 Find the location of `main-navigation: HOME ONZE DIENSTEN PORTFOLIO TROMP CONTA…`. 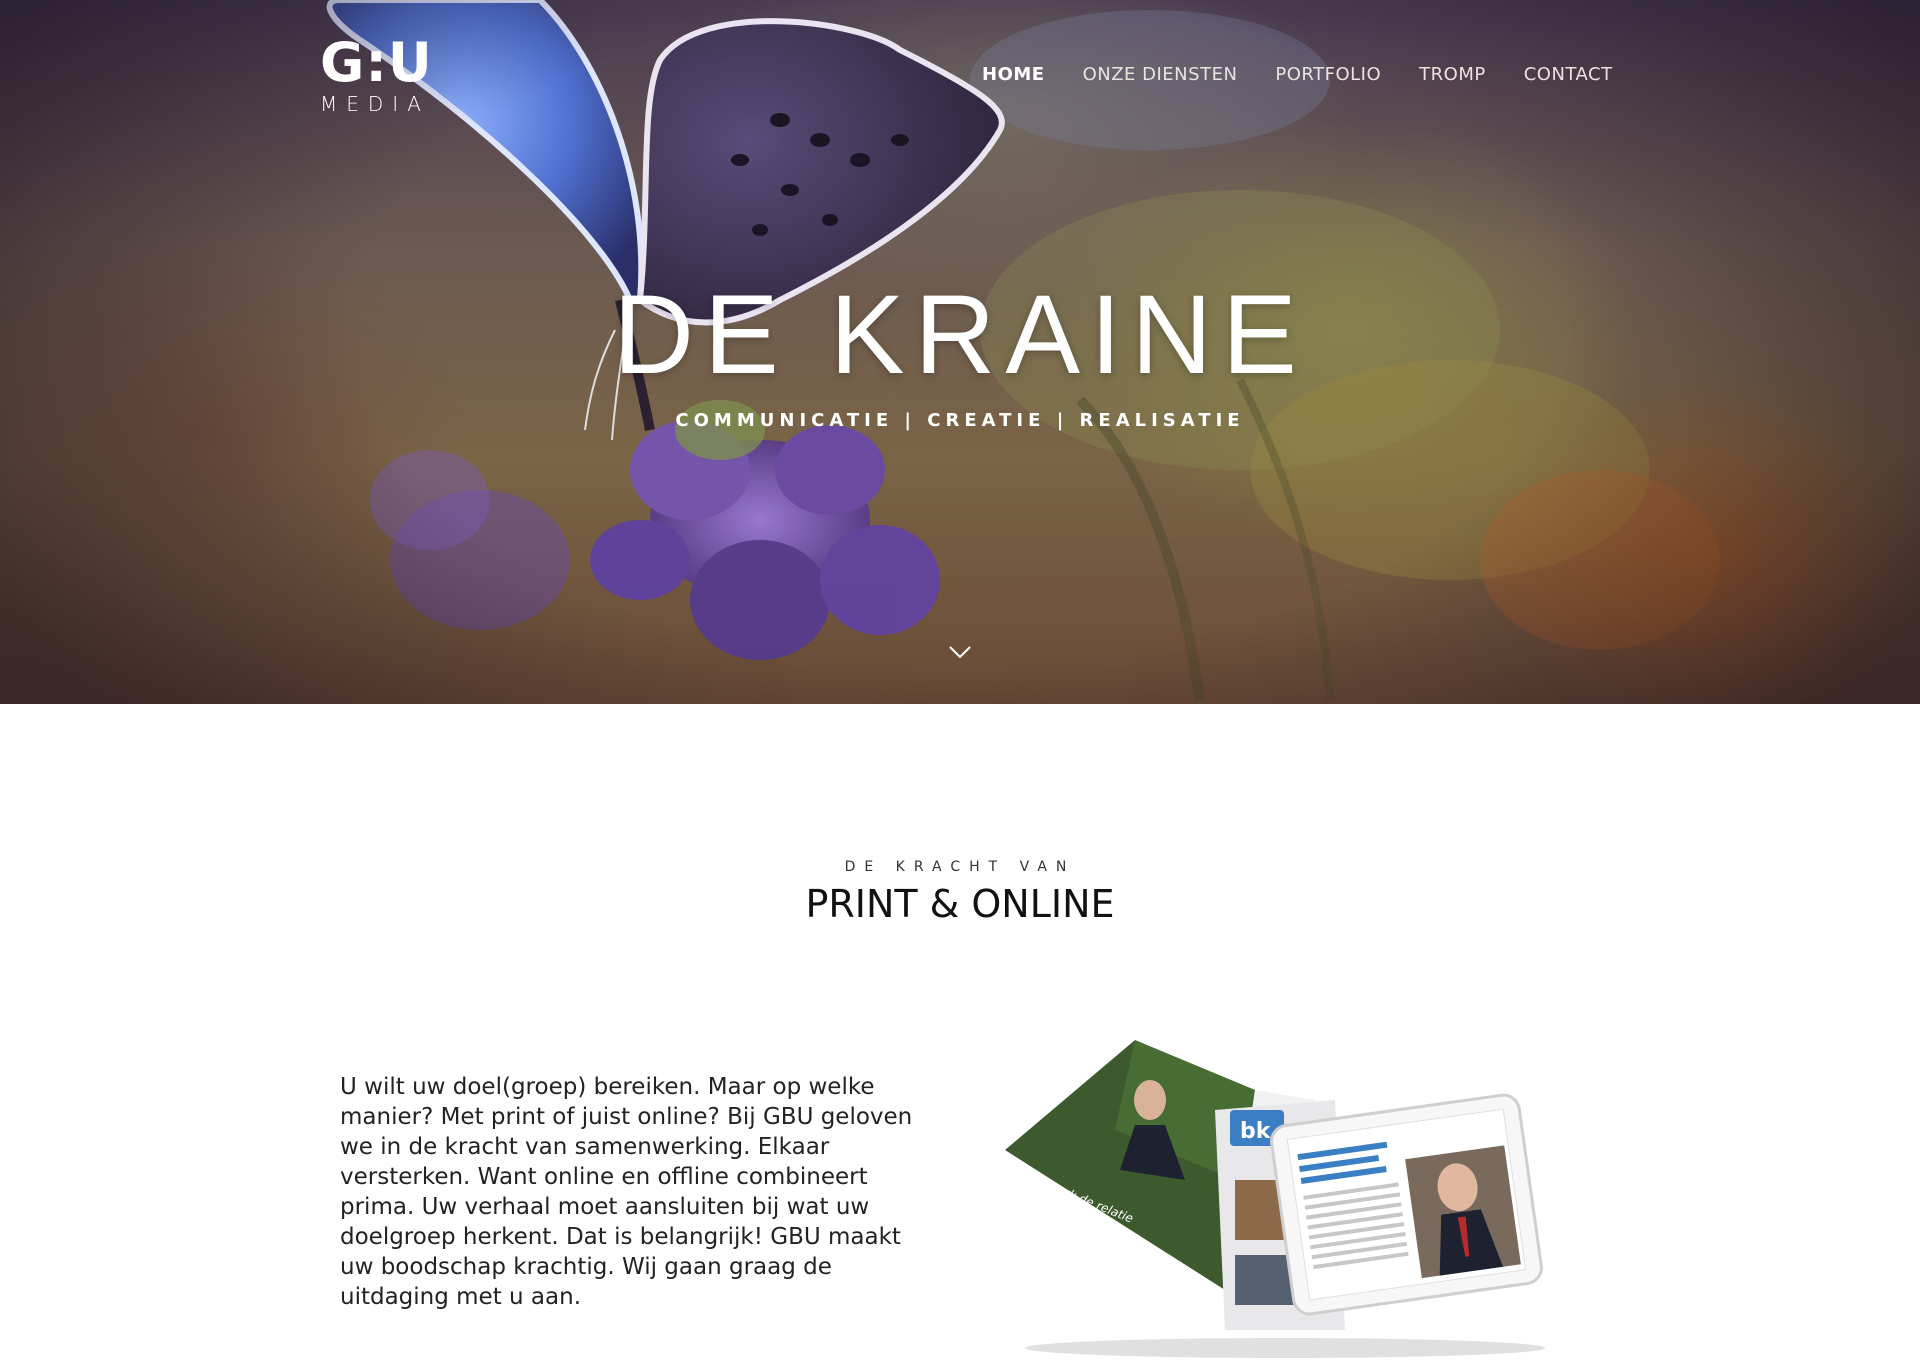

main-navigation: HOME ONZE DIENSTEN PORTFOLIO TROMP CONTA… is located at coordinates (1297, 74).